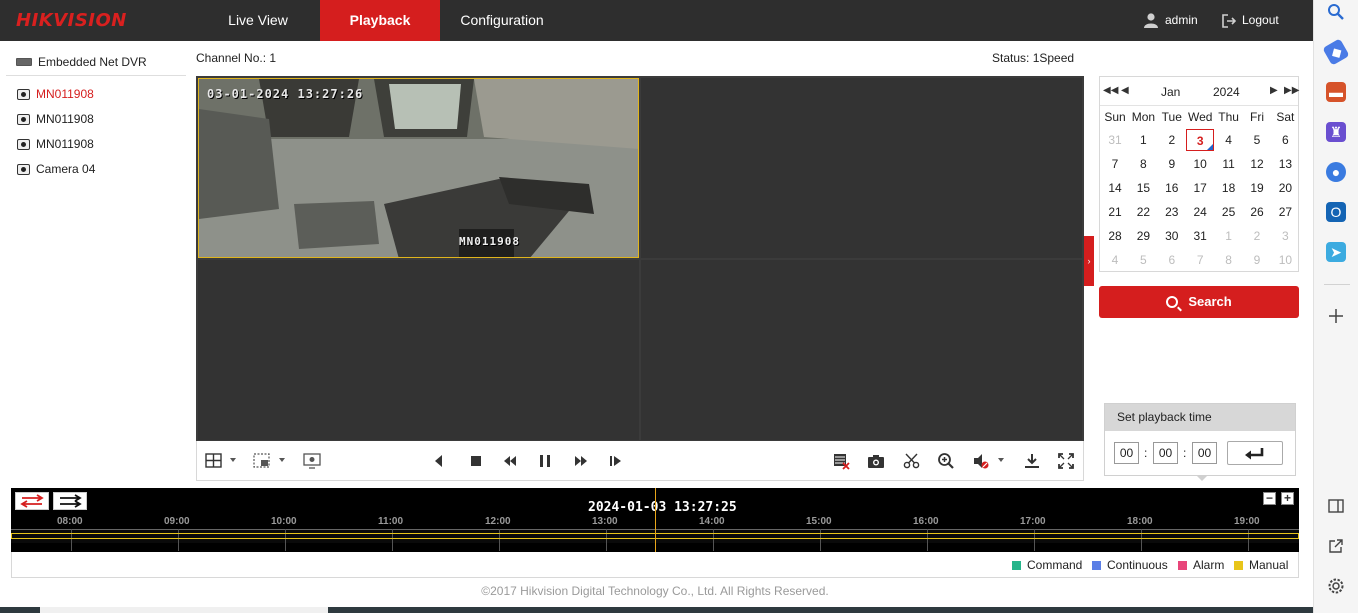 The height and width of the screenshot is (613, 1358). I want to click on logout-link: Logout, so click(1260, 20).